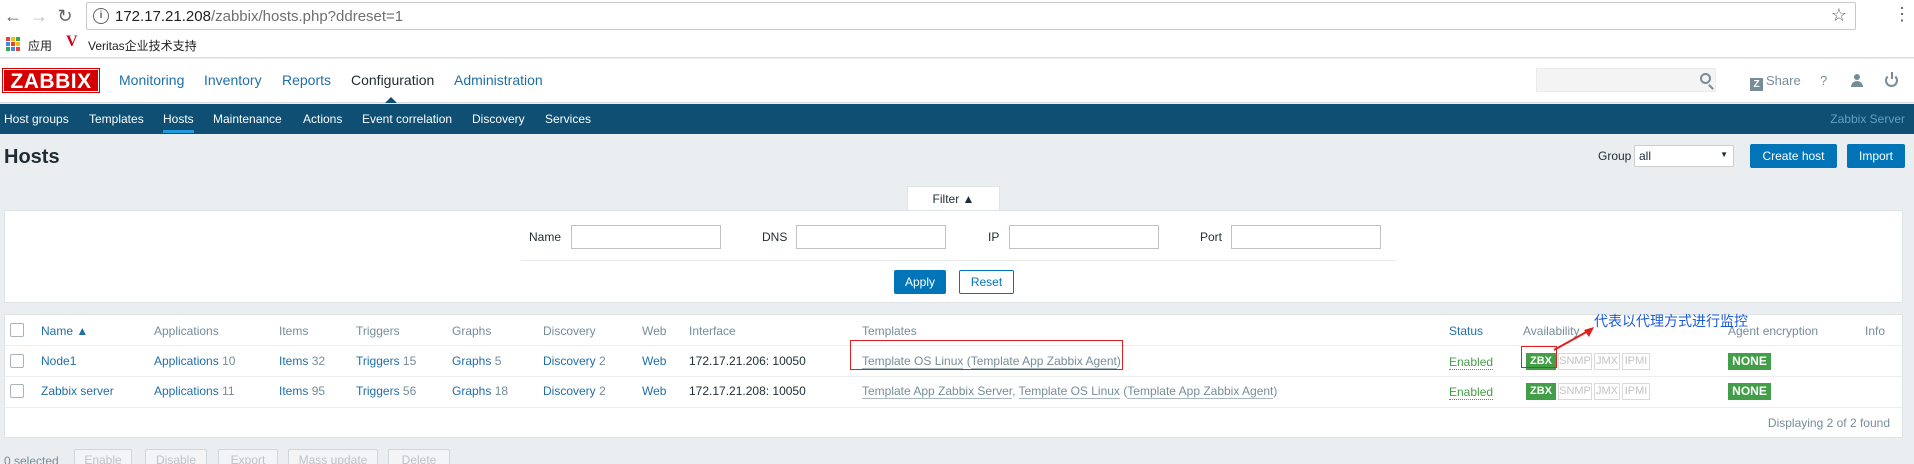 The image size is (1914, 464). What do you see at coordinates (1875, 331) in the screenshot?
I see `col-info: Info` at bounding box center [1875, 331].